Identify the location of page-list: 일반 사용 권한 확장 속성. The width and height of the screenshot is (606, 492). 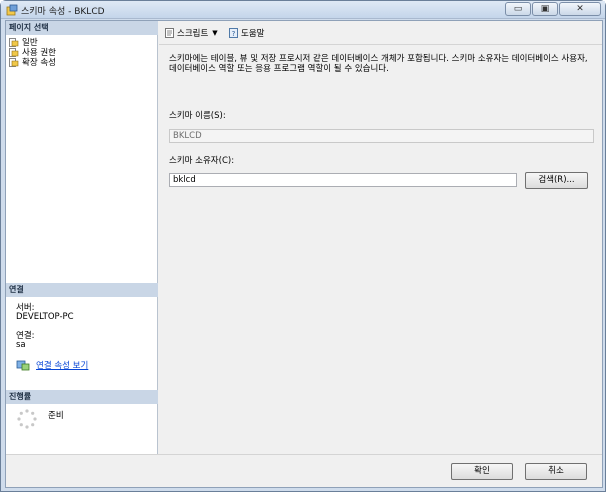
(32, 52).